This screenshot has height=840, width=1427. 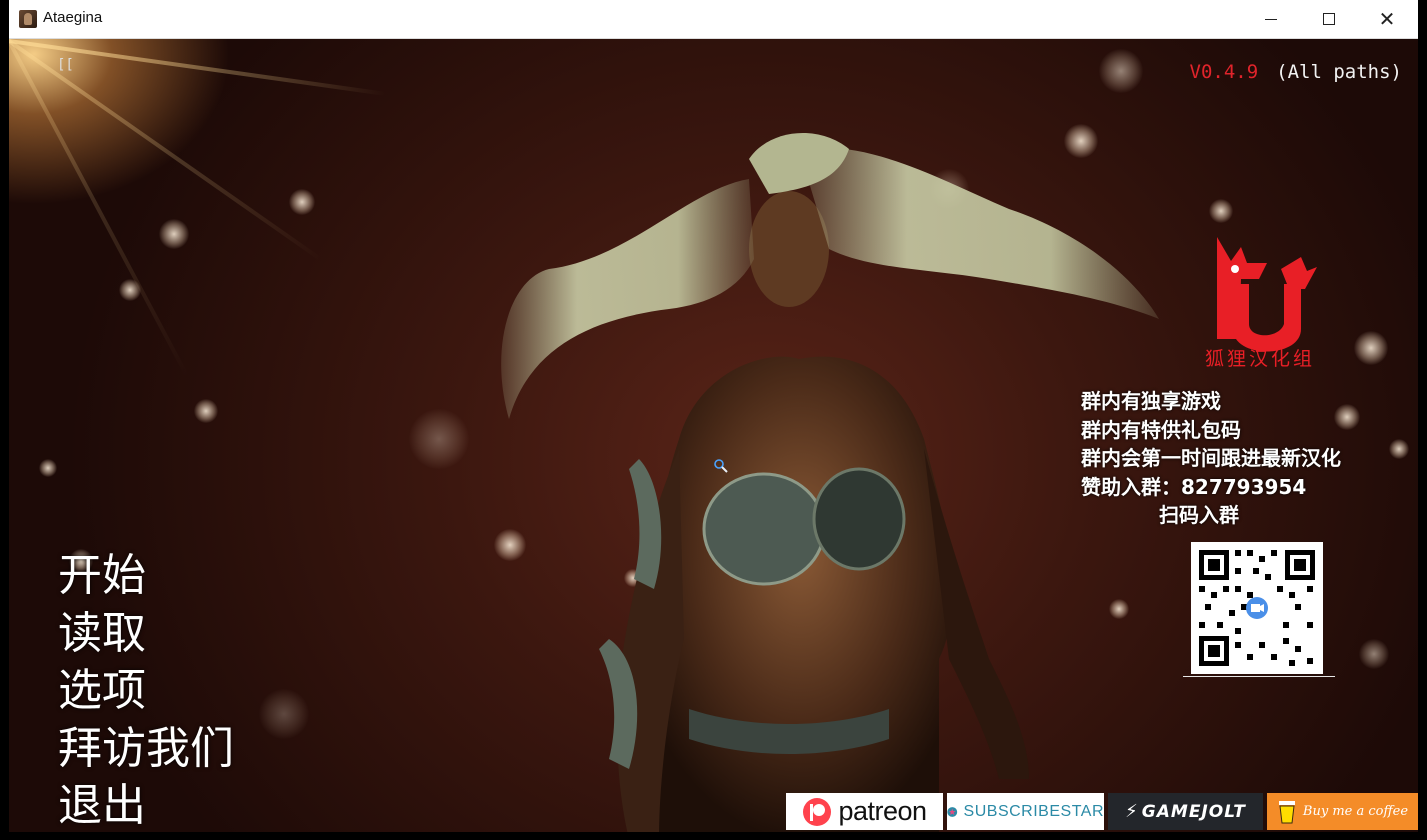 I want to click on lightning-icon: ⚡, so click(x=1131, y=811).